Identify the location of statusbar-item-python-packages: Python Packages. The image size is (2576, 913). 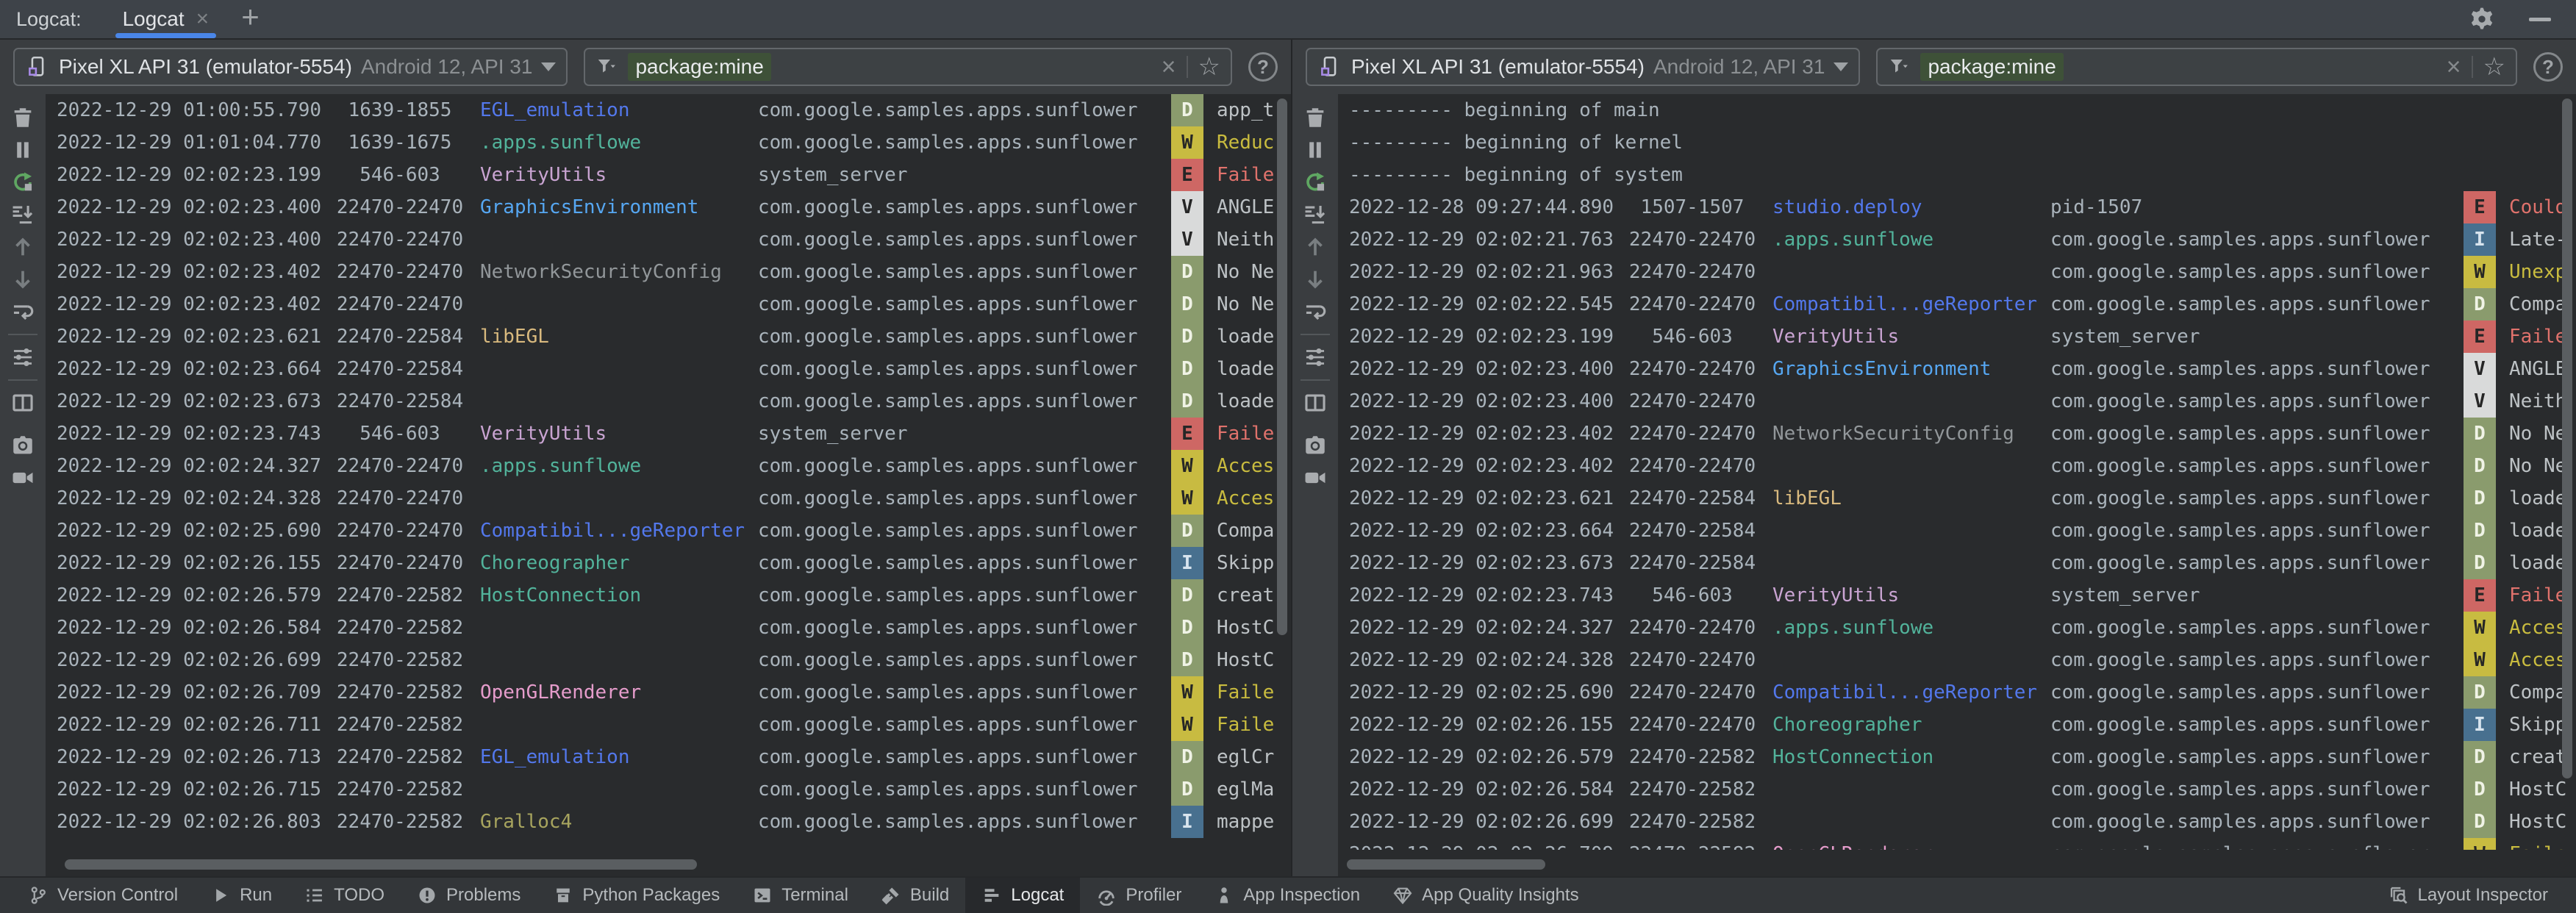
(636, 896).